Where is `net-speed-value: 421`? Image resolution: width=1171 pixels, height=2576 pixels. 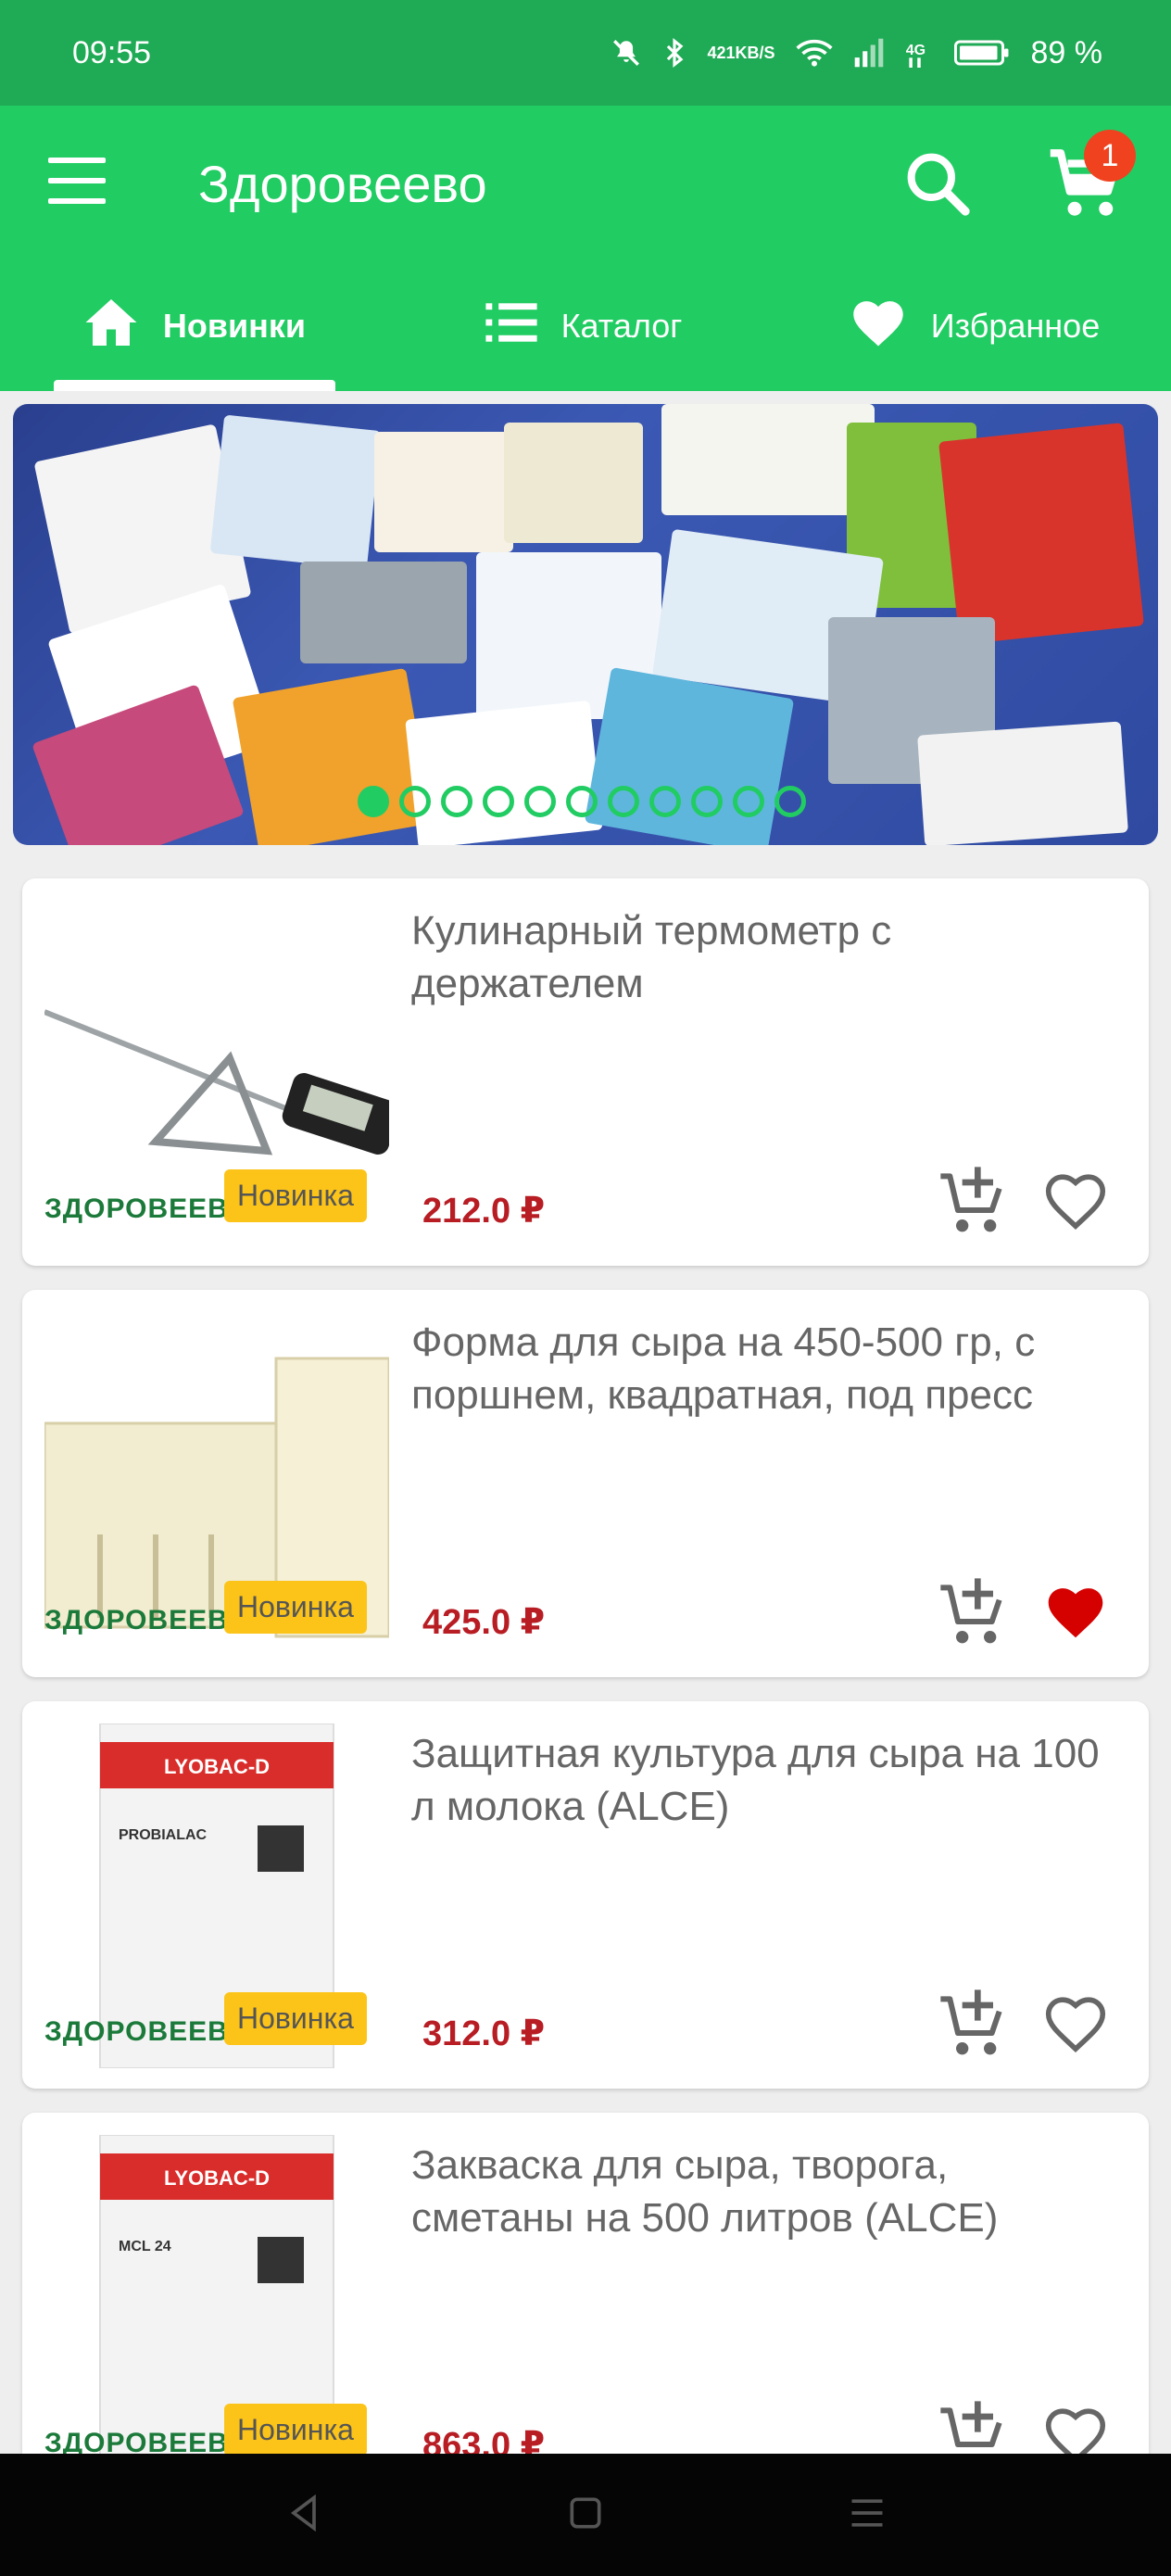 net-speed-value: 421 is located at coordinates (721, 53).